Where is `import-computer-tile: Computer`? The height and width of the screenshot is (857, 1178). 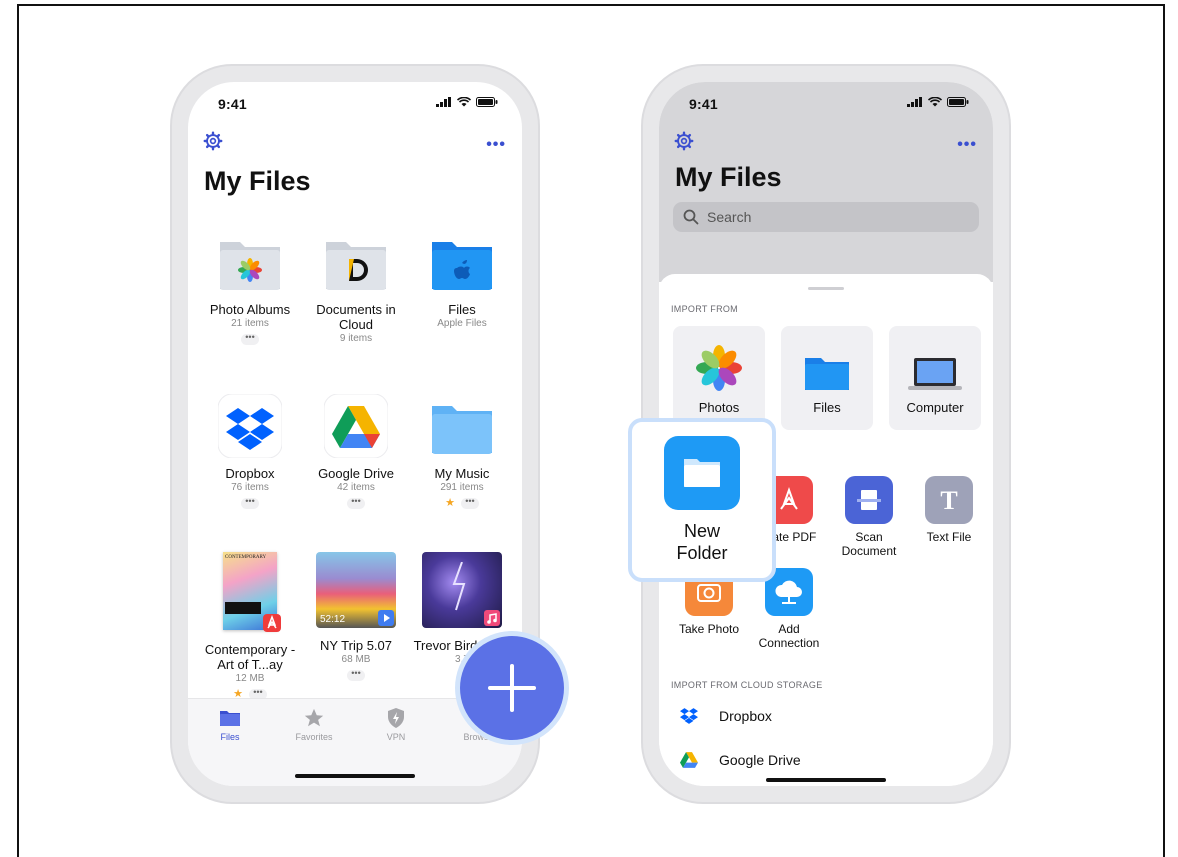 import-computer-tile: Computer is located at coordinates (935, 378).